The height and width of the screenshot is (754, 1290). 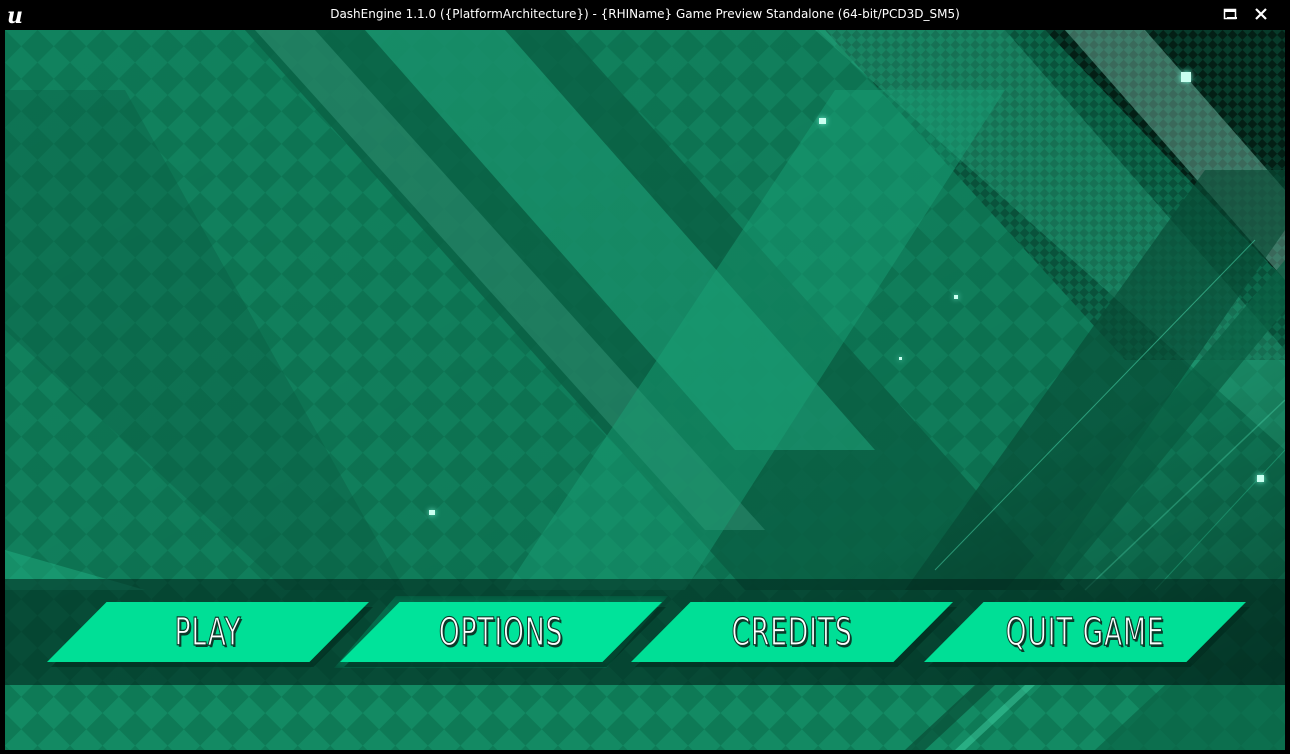 I want to click on maximize-button, so click(x=1230, y=14).